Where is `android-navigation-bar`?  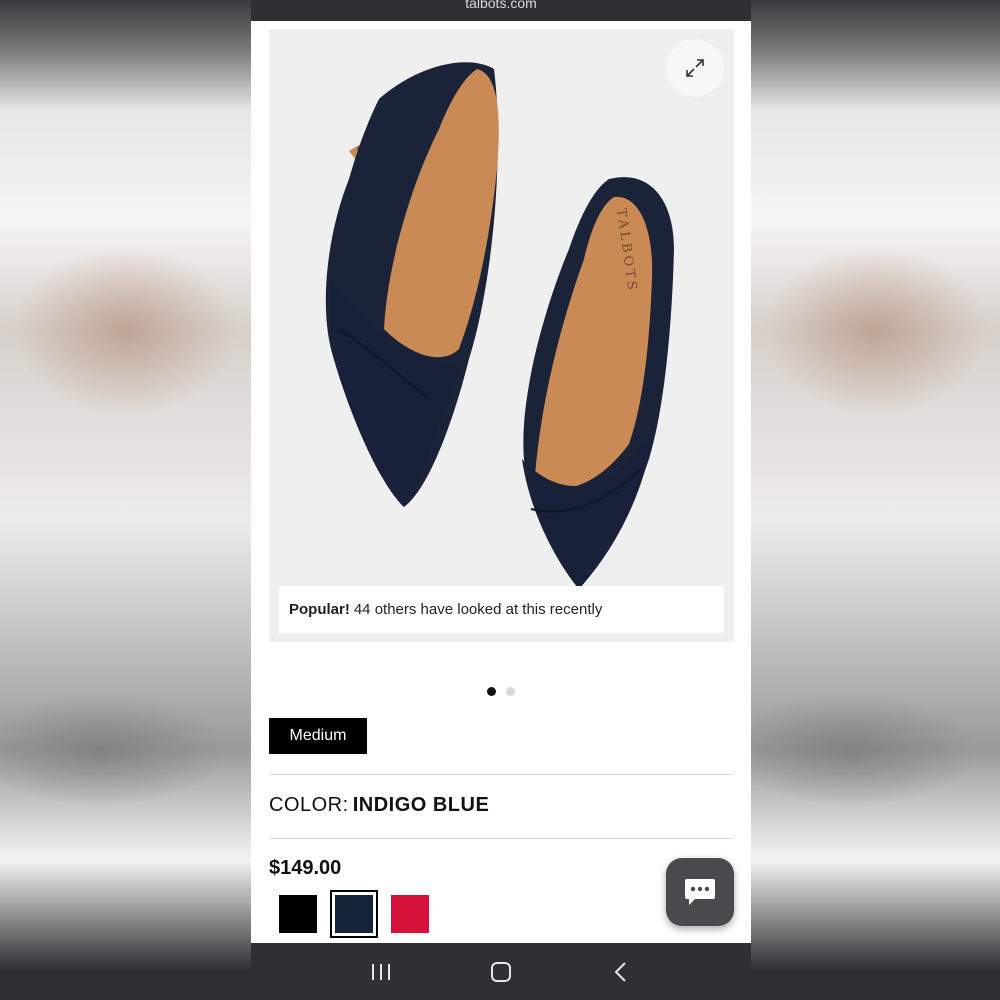 android-navigation-bar is located at coordinates (501, 971).